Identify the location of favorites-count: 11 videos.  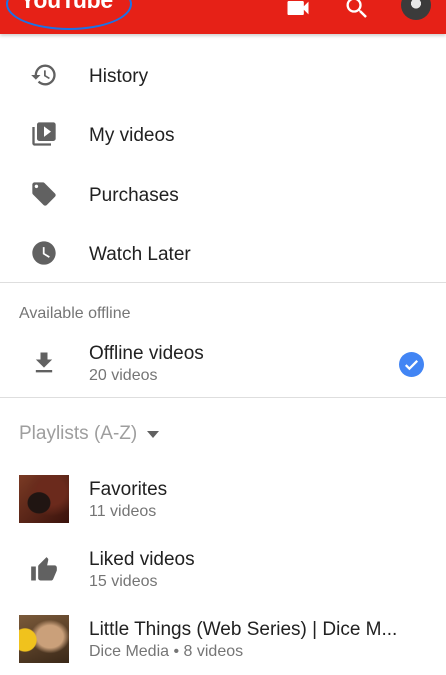
(123, 511).